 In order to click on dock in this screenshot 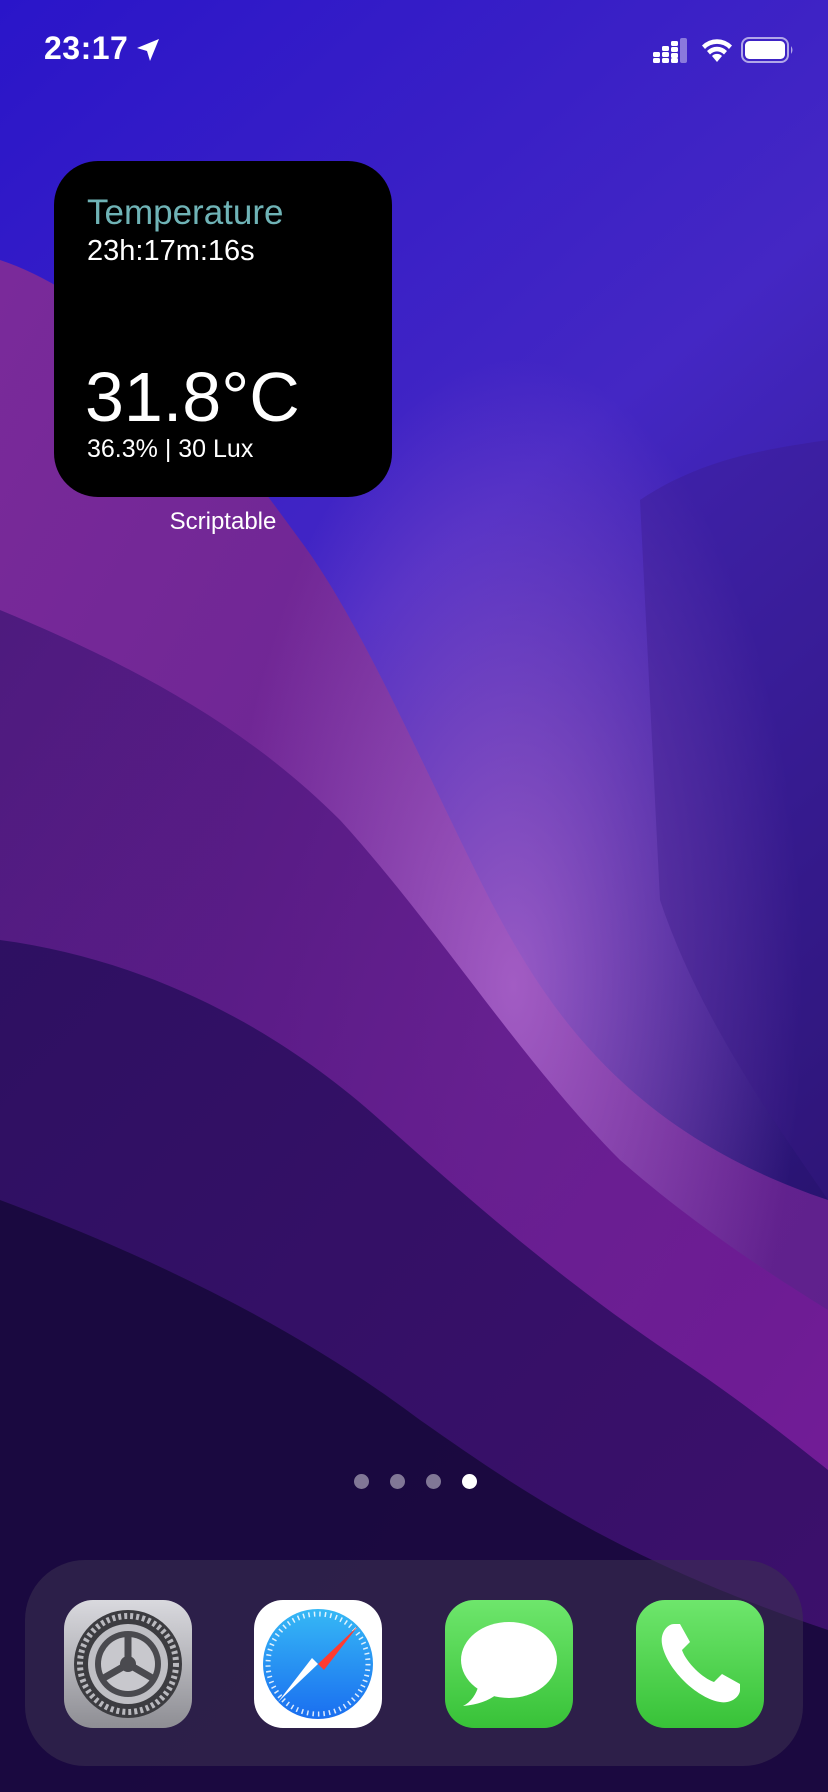, I will do `click(414, 1663)`.